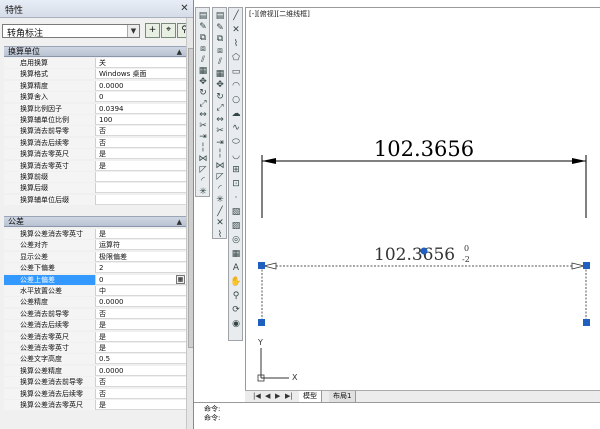 The height and width of the screenshot is (429, 600). Describe the element at coordinates (95, 291) in the screenshot. I see `property-row: 水平放置公差中` at that location.